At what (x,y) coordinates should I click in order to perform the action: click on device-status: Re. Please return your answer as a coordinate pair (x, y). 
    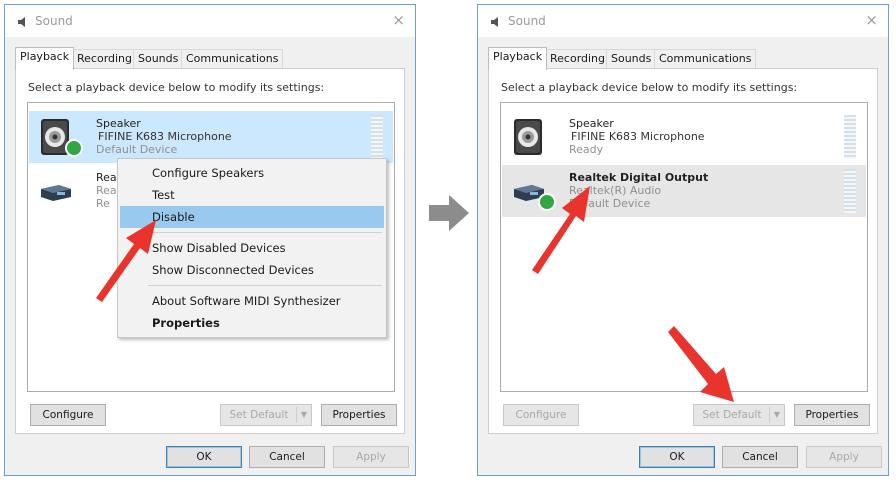
    Looking at the image, I should click on (103, 203).